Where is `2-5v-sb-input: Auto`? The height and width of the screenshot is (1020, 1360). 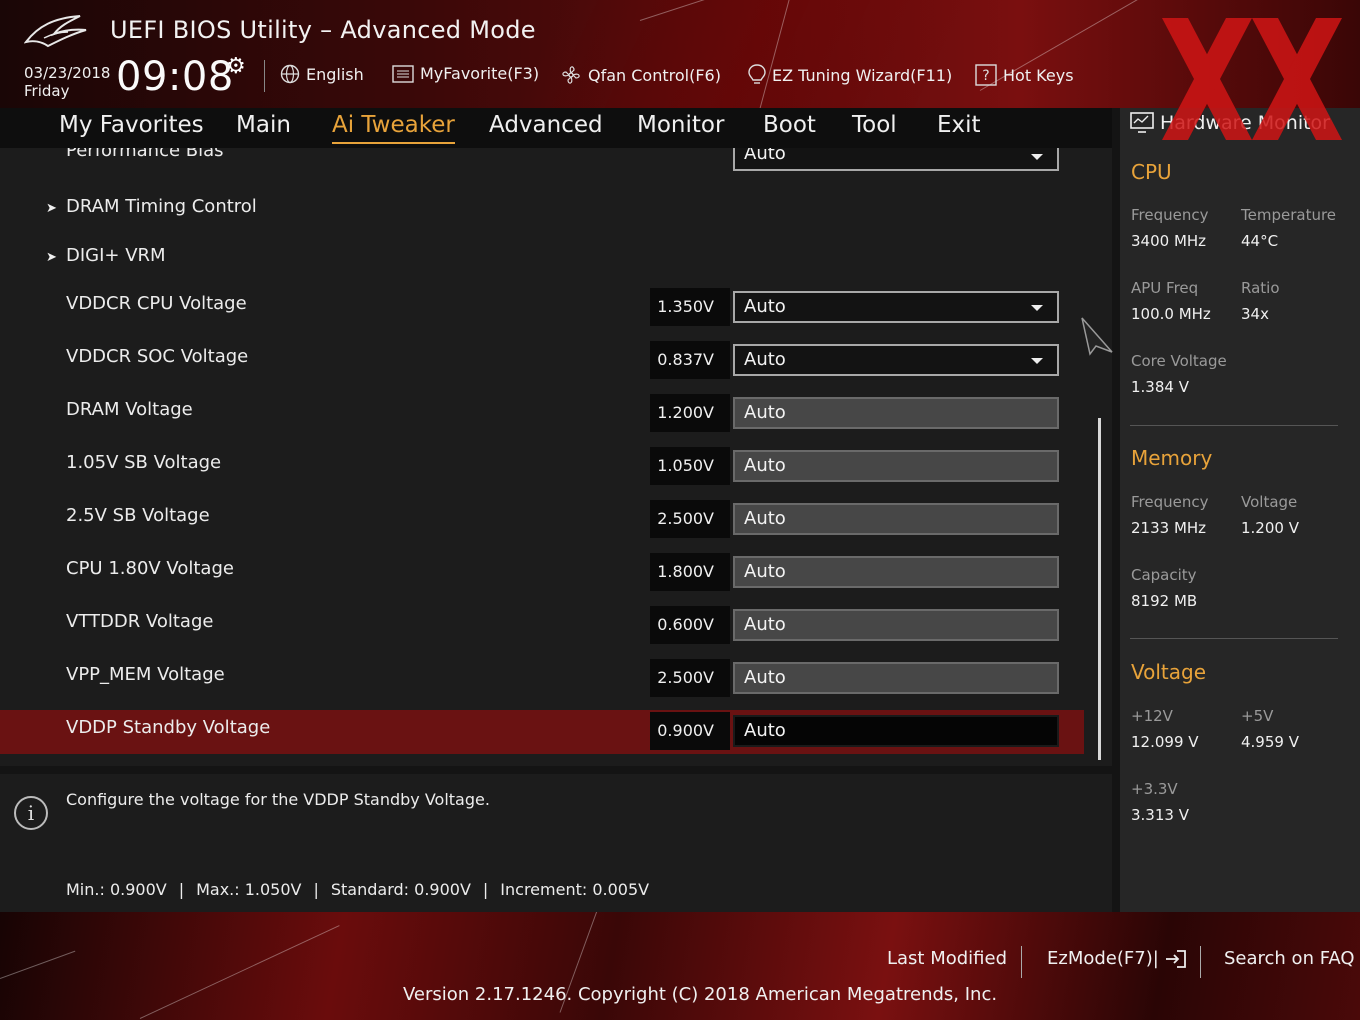
2-5v-sb-input: Auto is located at coordinates (896, 519).